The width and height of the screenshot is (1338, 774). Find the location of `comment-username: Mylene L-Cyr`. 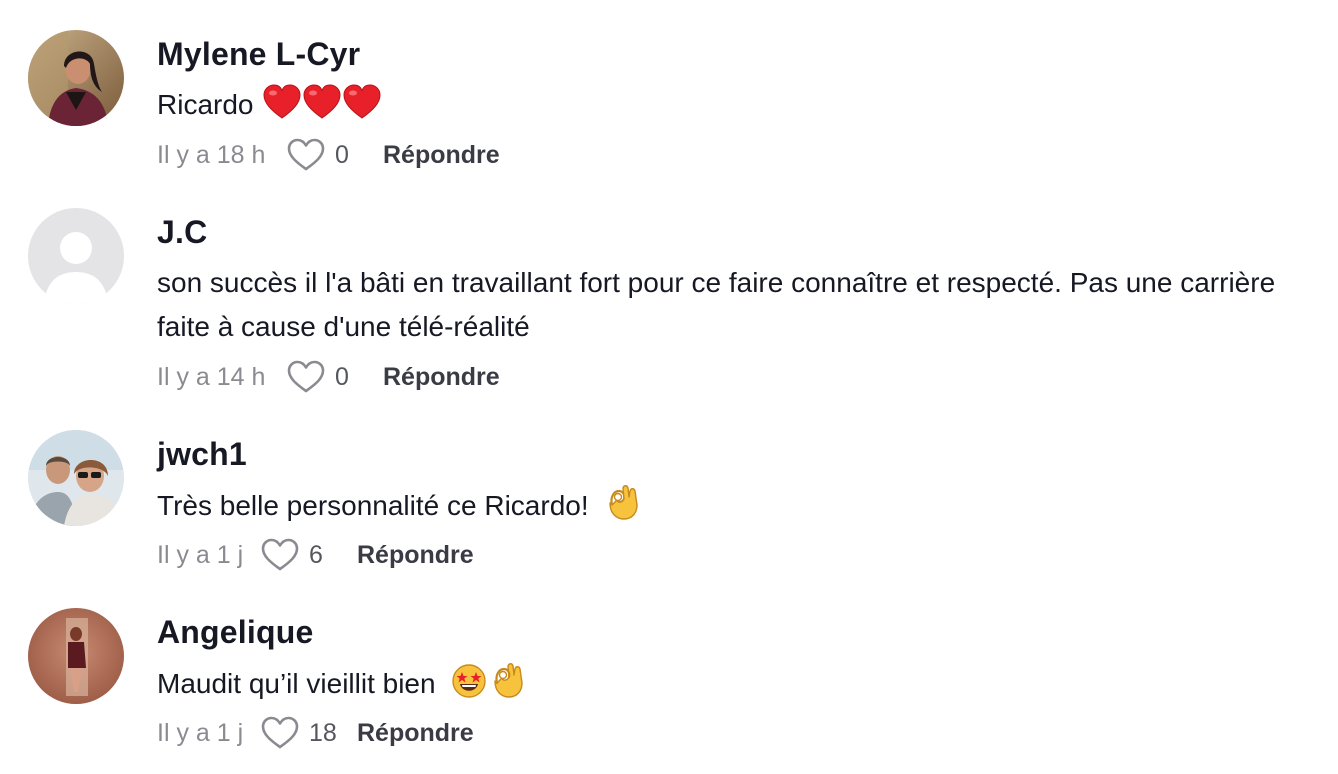

comment-username: Mylene L-Cyr is located at coordinates (258, 54).